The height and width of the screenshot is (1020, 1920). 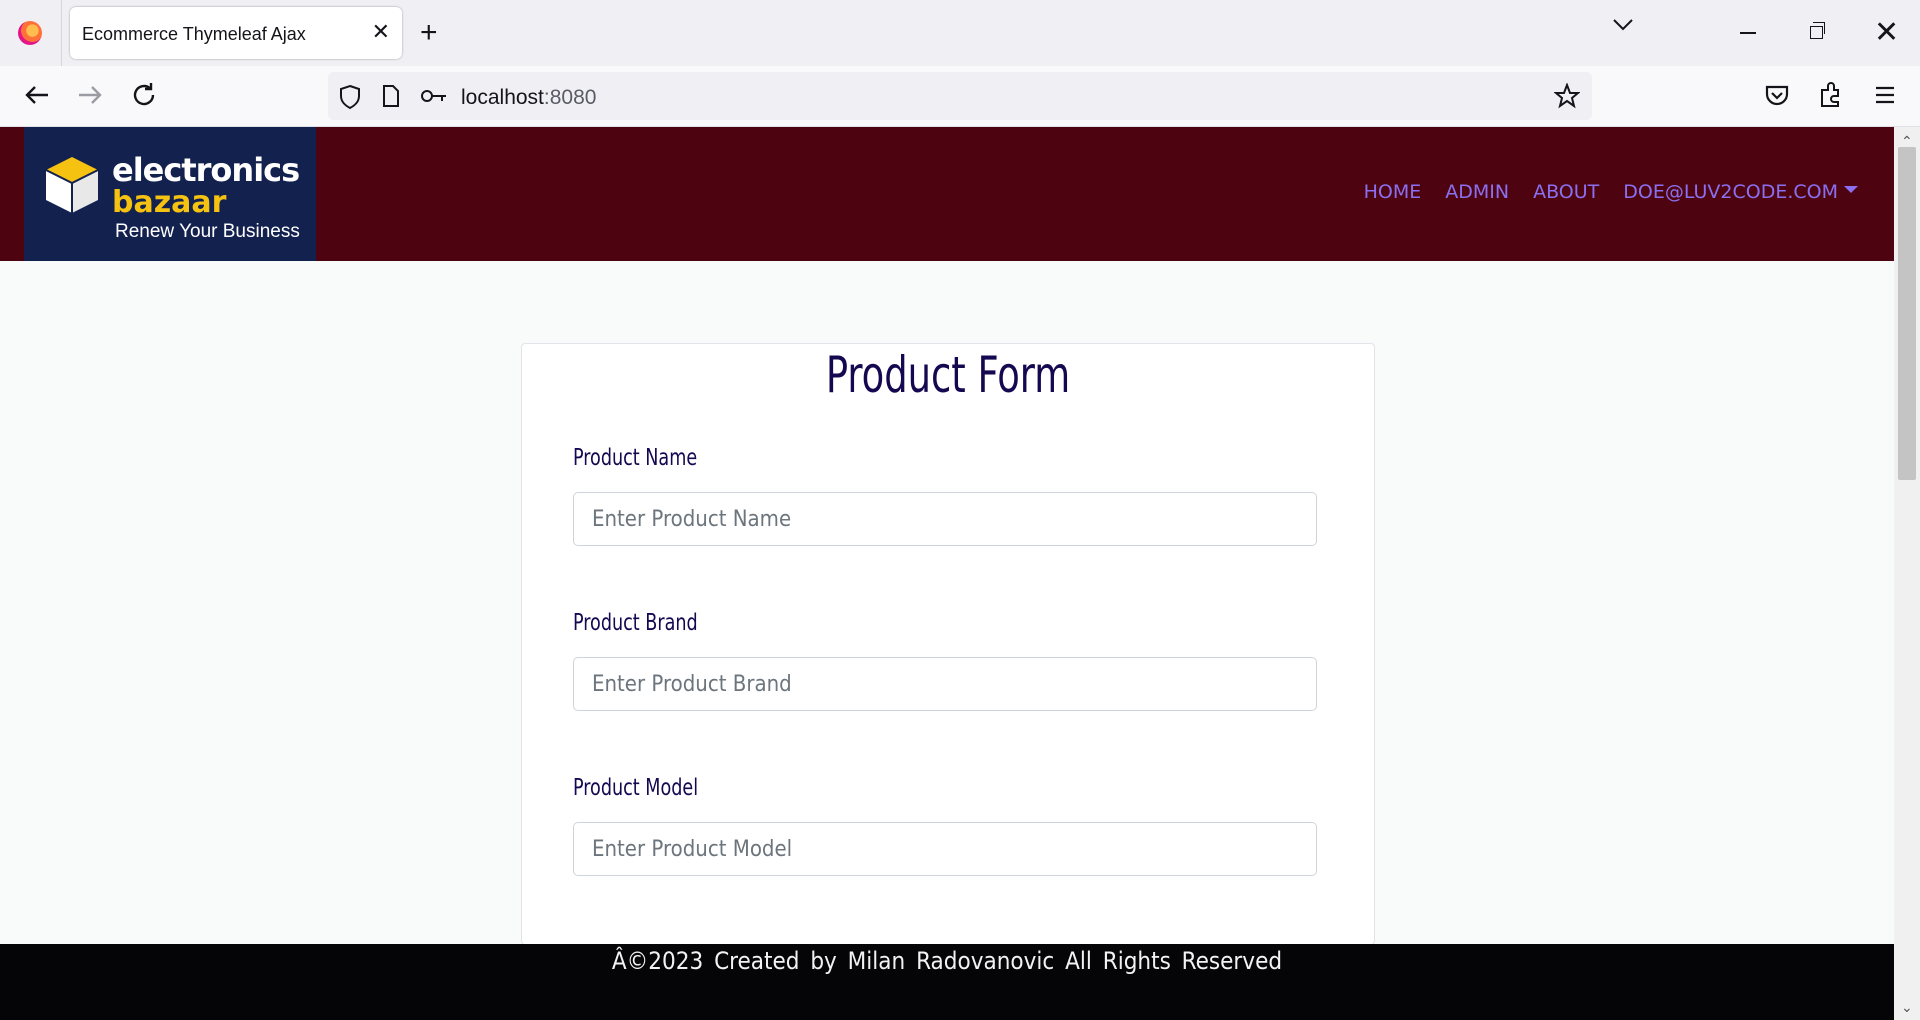 What do you see at coordinates (381, 32) in the screenshot?
I see `close-tab-icon: ✕` at bounding box center [381, 32].